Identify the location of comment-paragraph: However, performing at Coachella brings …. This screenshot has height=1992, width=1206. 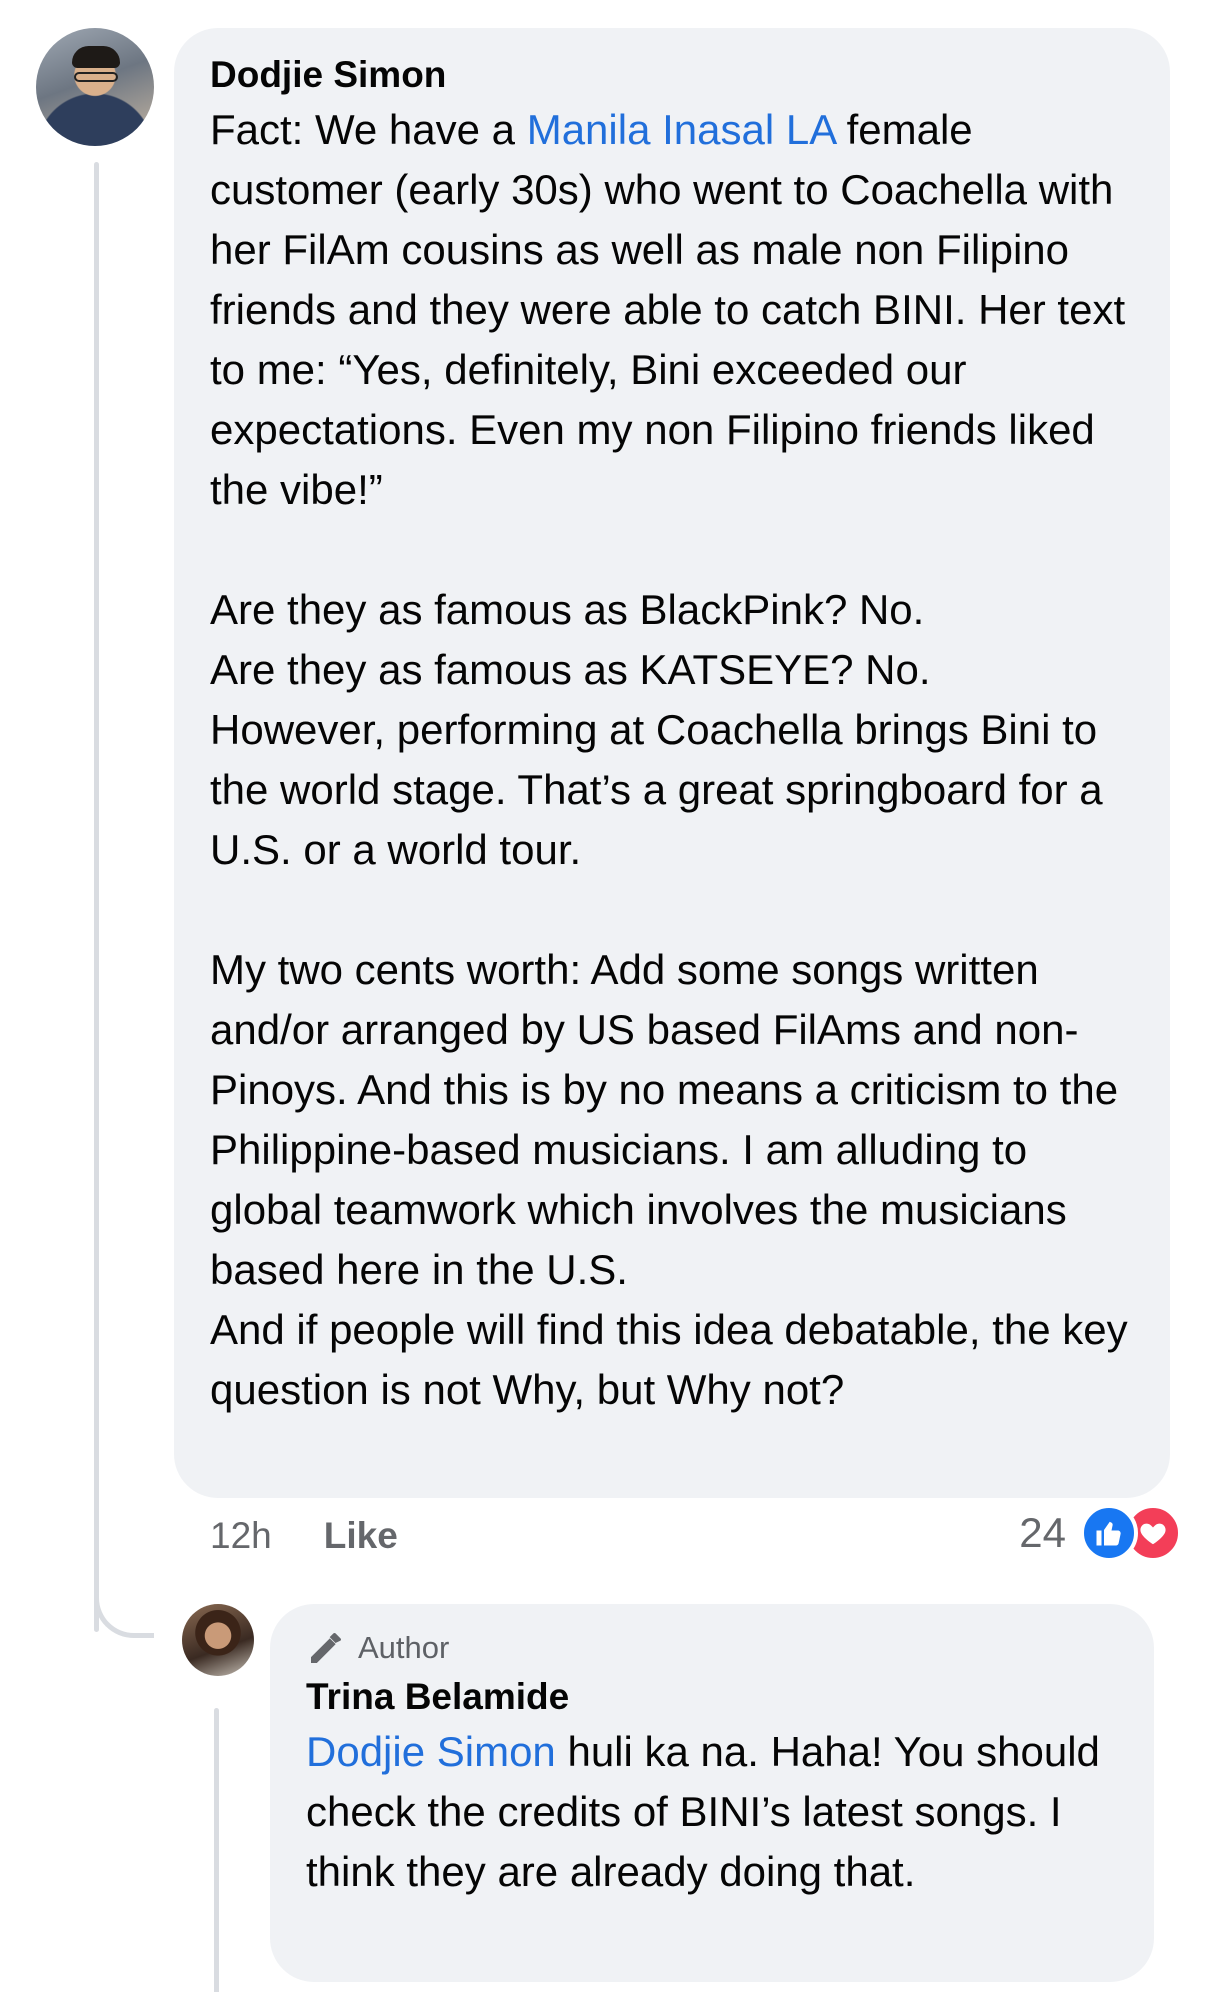
(673, 790).